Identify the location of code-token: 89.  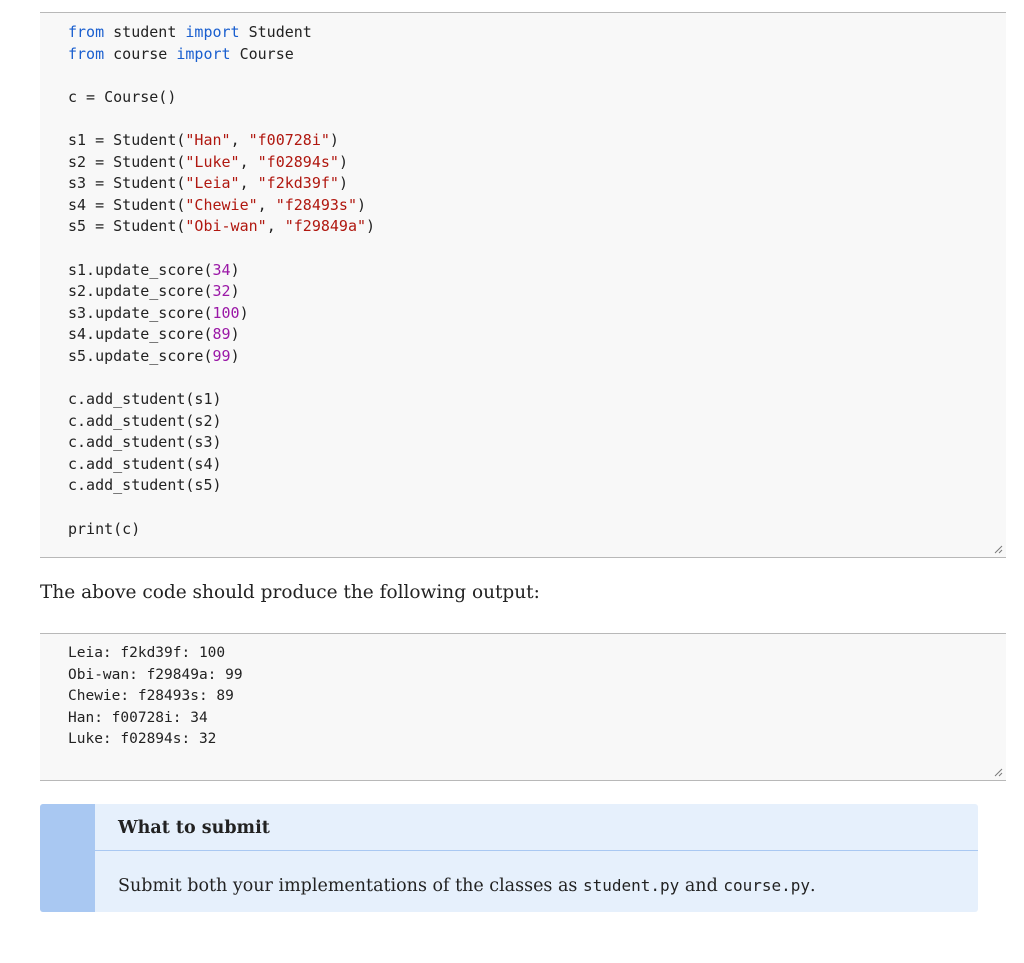
(221, 334).